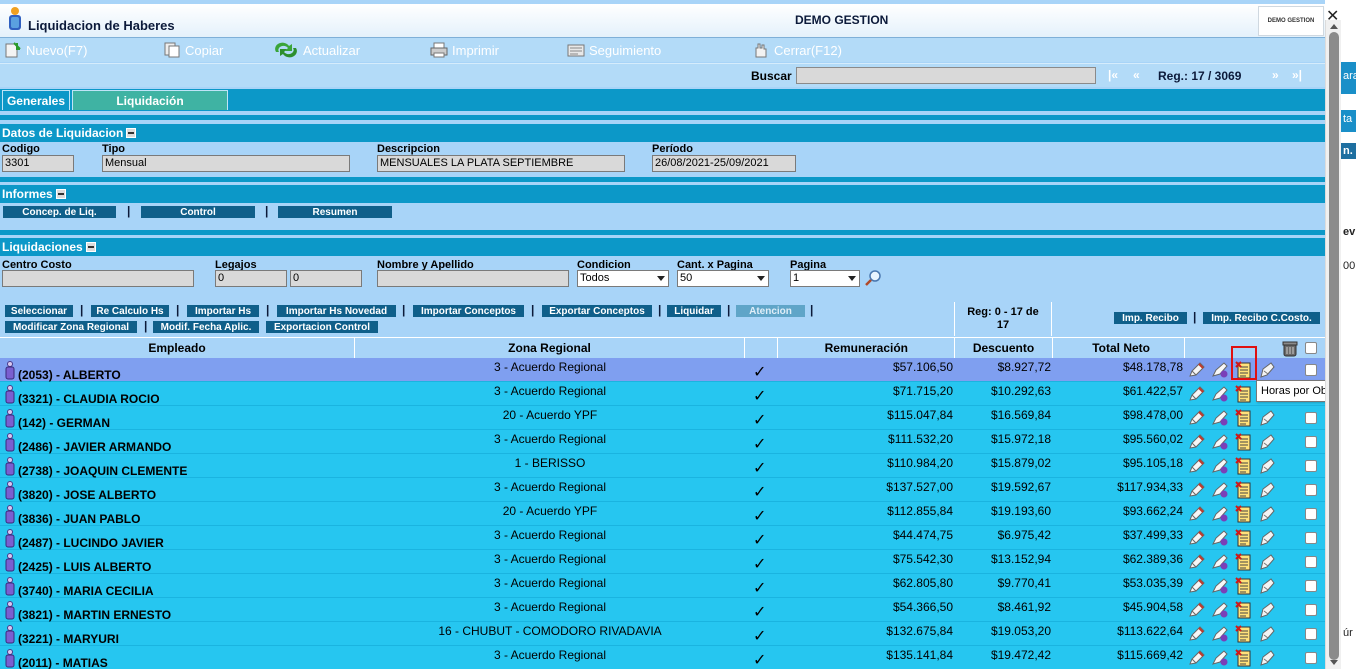 The height and width of the screenshot is (669, 1356). What do you see at coordinates (501, 163) in the screenshot?
I see `descripcion-field: MENSUALES LA PLATA SEPTIEMBRE` at bounding box center [501, 163].